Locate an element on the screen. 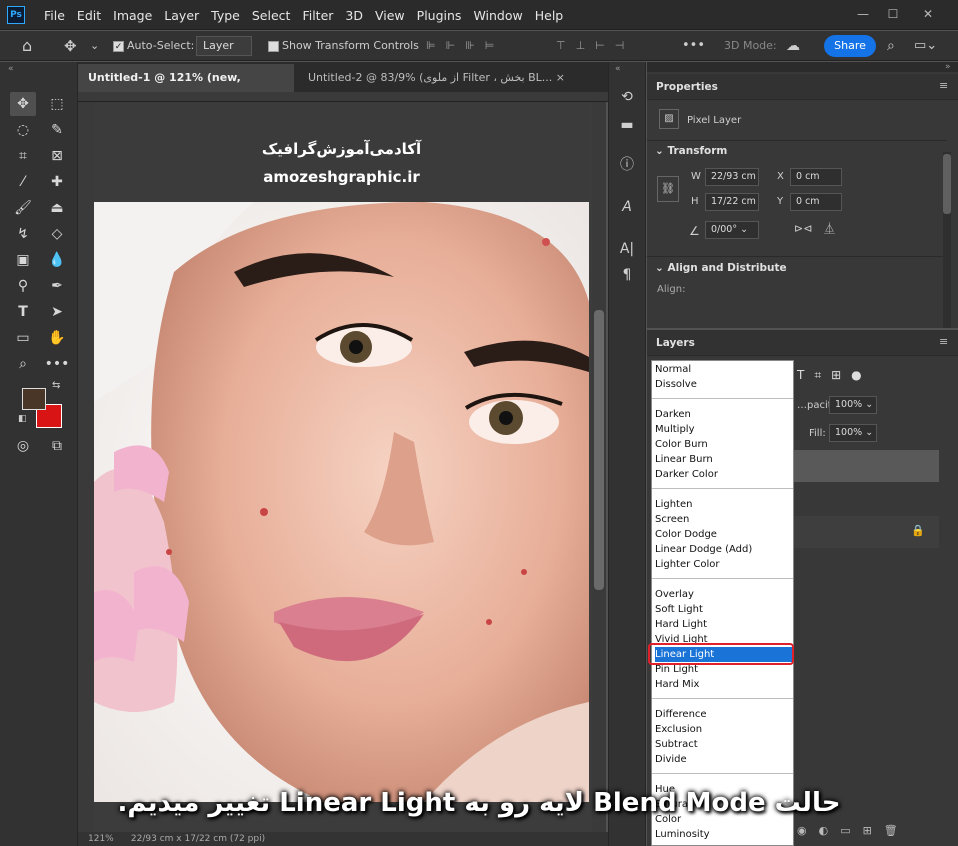 The image size is (958, 846). hand-icon: ✋ is located at coordinates (57, 338).